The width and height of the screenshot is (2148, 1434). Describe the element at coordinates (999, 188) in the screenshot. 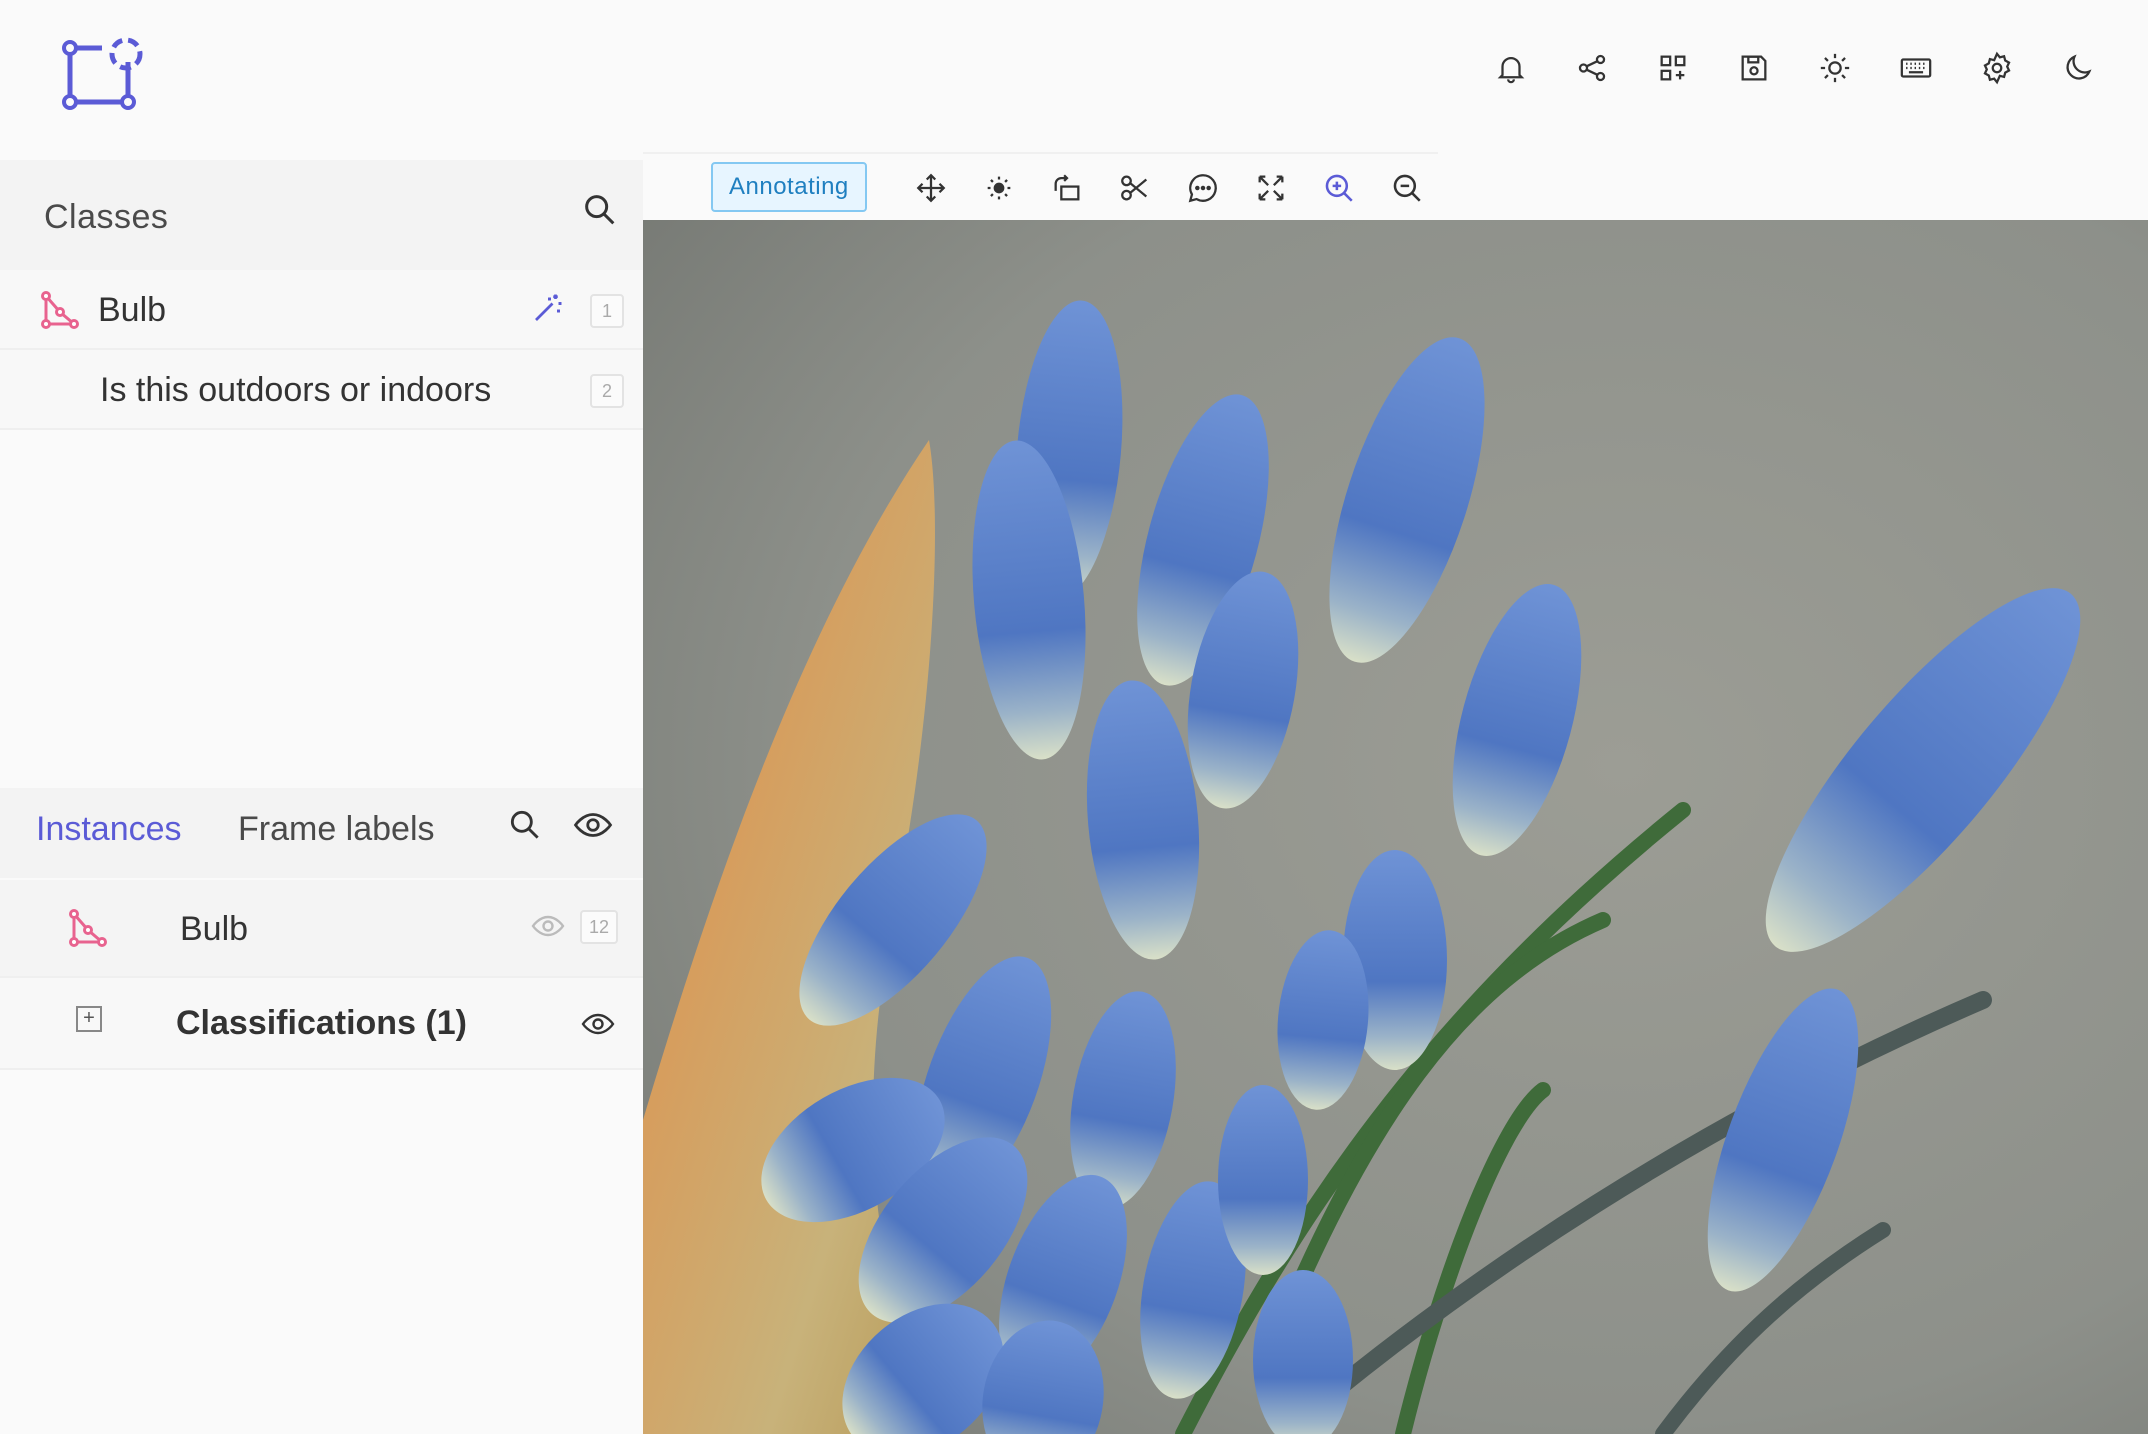

I see `brightness-tool-icon` at that location.